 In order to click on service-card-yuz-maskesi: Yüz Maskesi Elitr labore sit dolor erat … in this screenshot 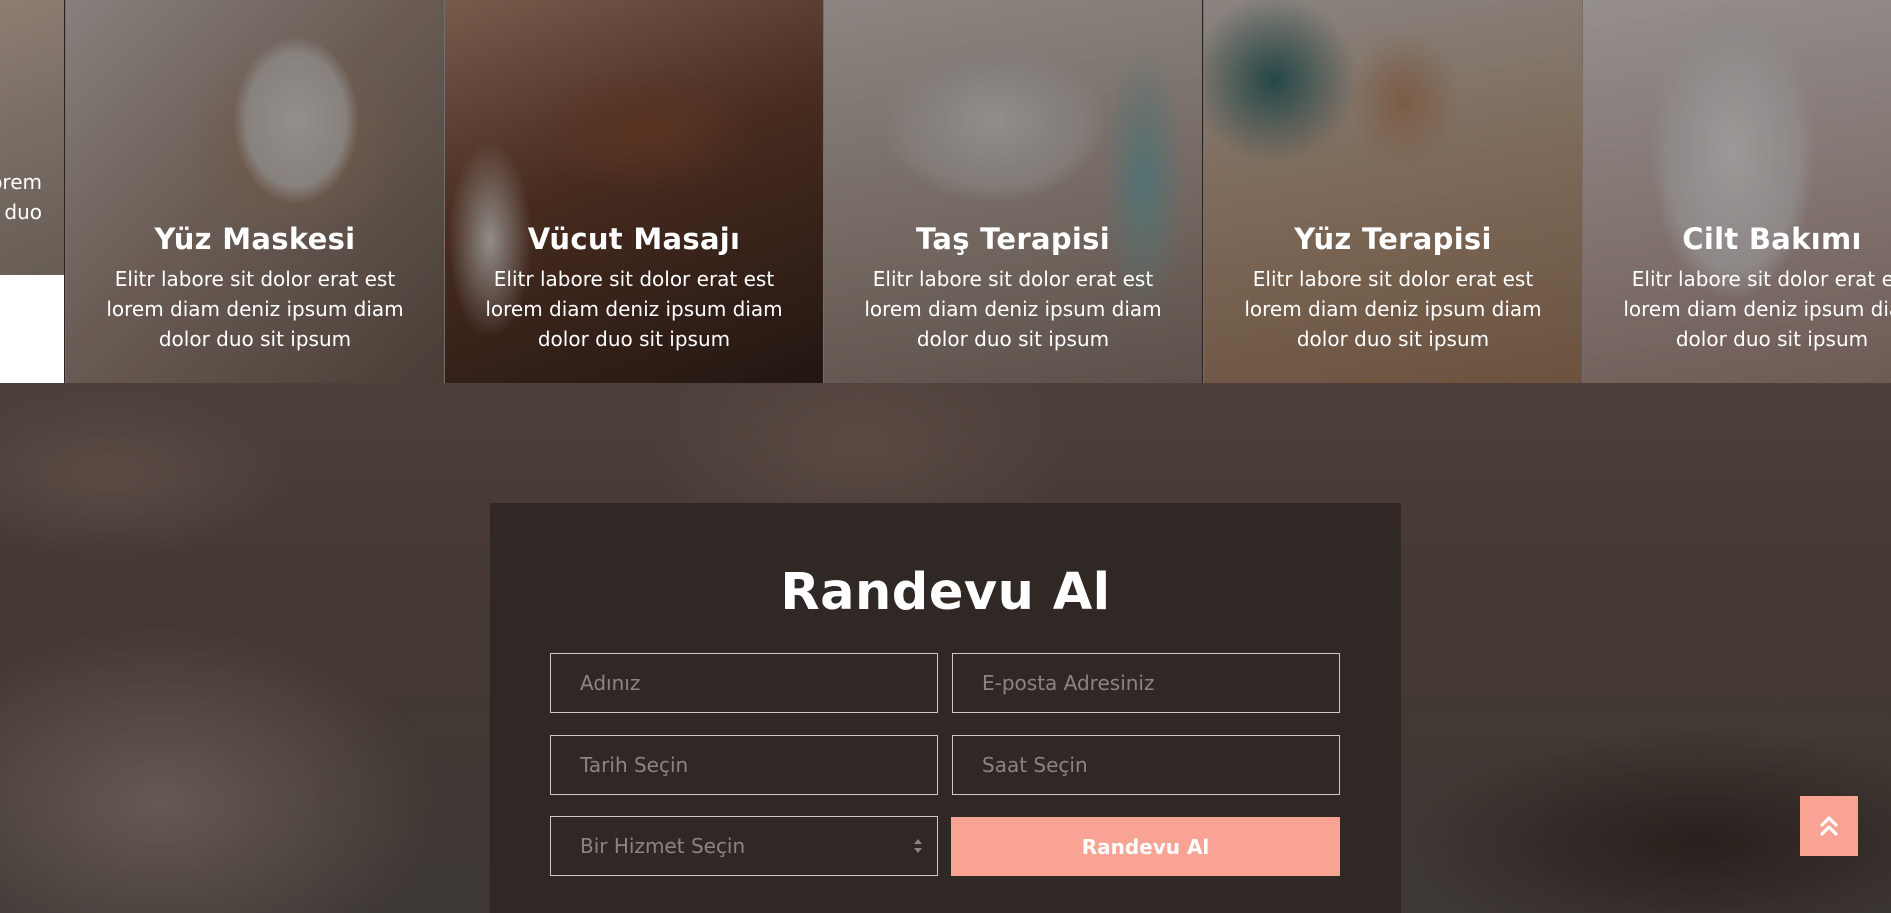, I will do `click(255, 191)`.